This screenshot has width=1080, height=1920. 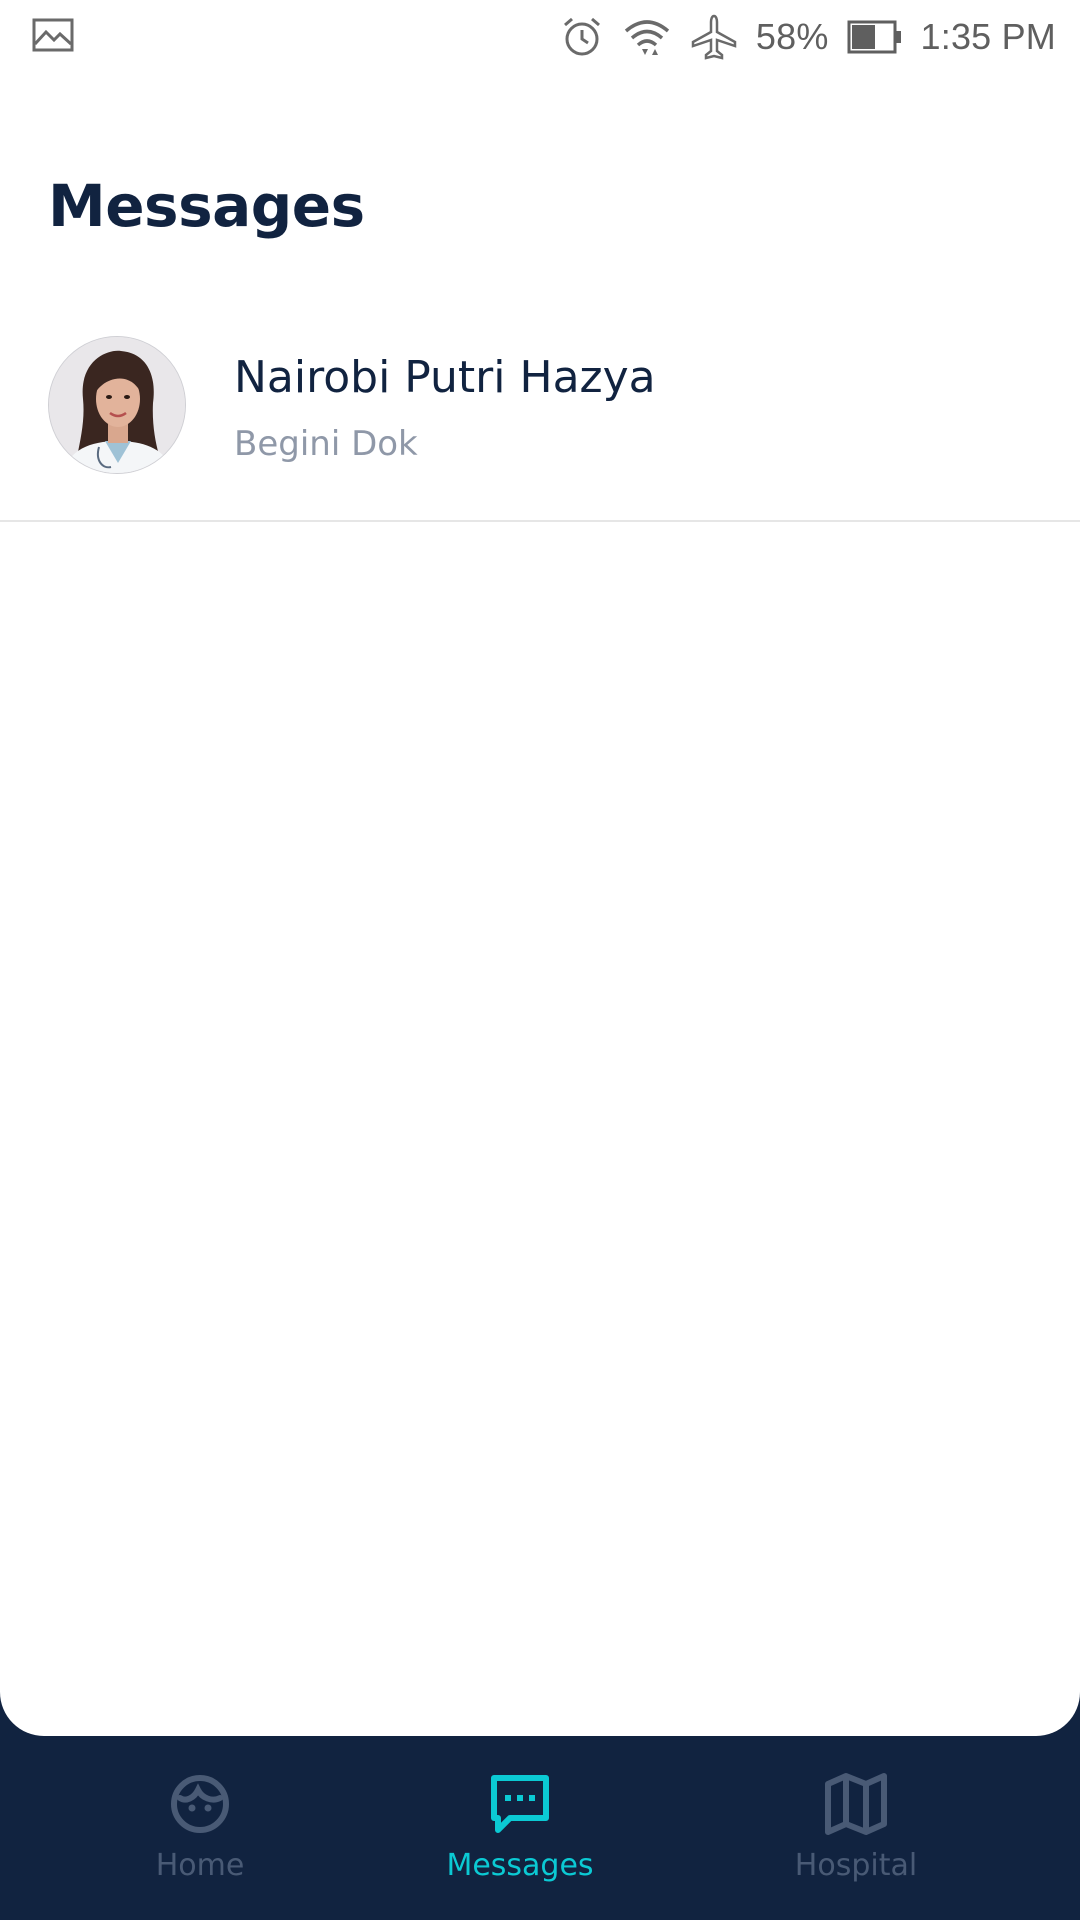 What do you see at coordinates (200, 1804) in the screenshot?
I see `face-icon` at bounding box center [200, 1804].